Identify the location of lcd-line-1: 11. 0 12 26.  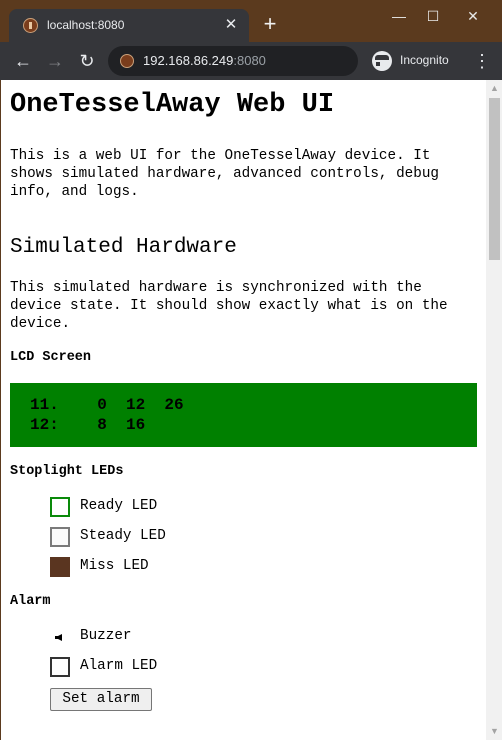
(107, 405).